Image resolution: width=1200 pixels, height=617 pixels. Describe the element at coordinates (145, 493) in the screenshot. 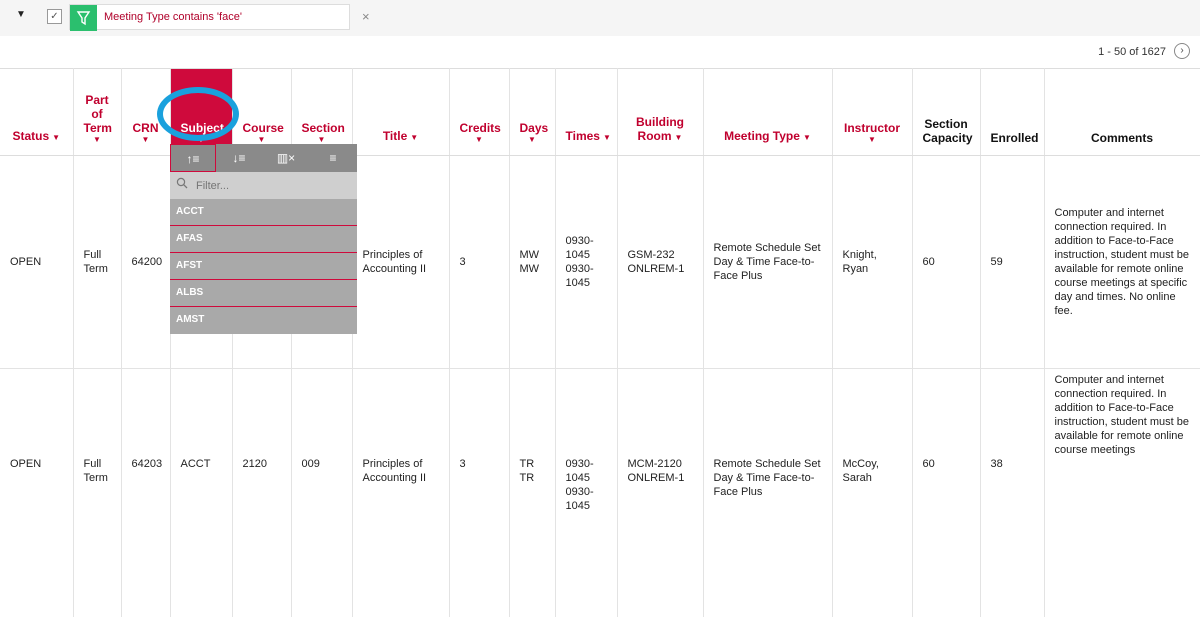

I see `cell-crn: 64203` at that location.